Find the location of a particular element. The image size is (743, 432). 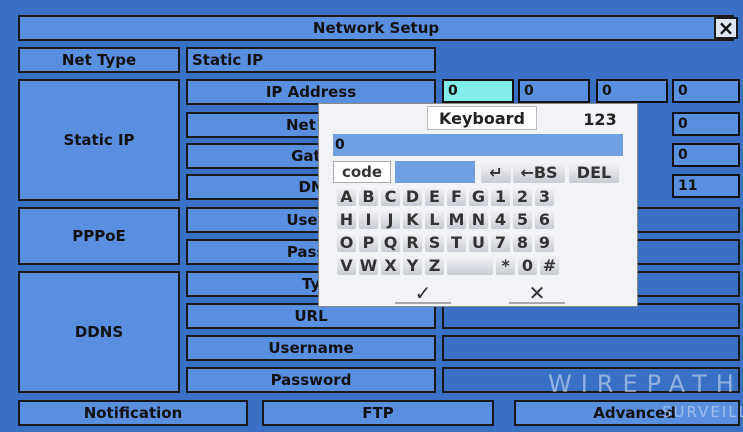

key-K: K is located at coordinates (412, 219).